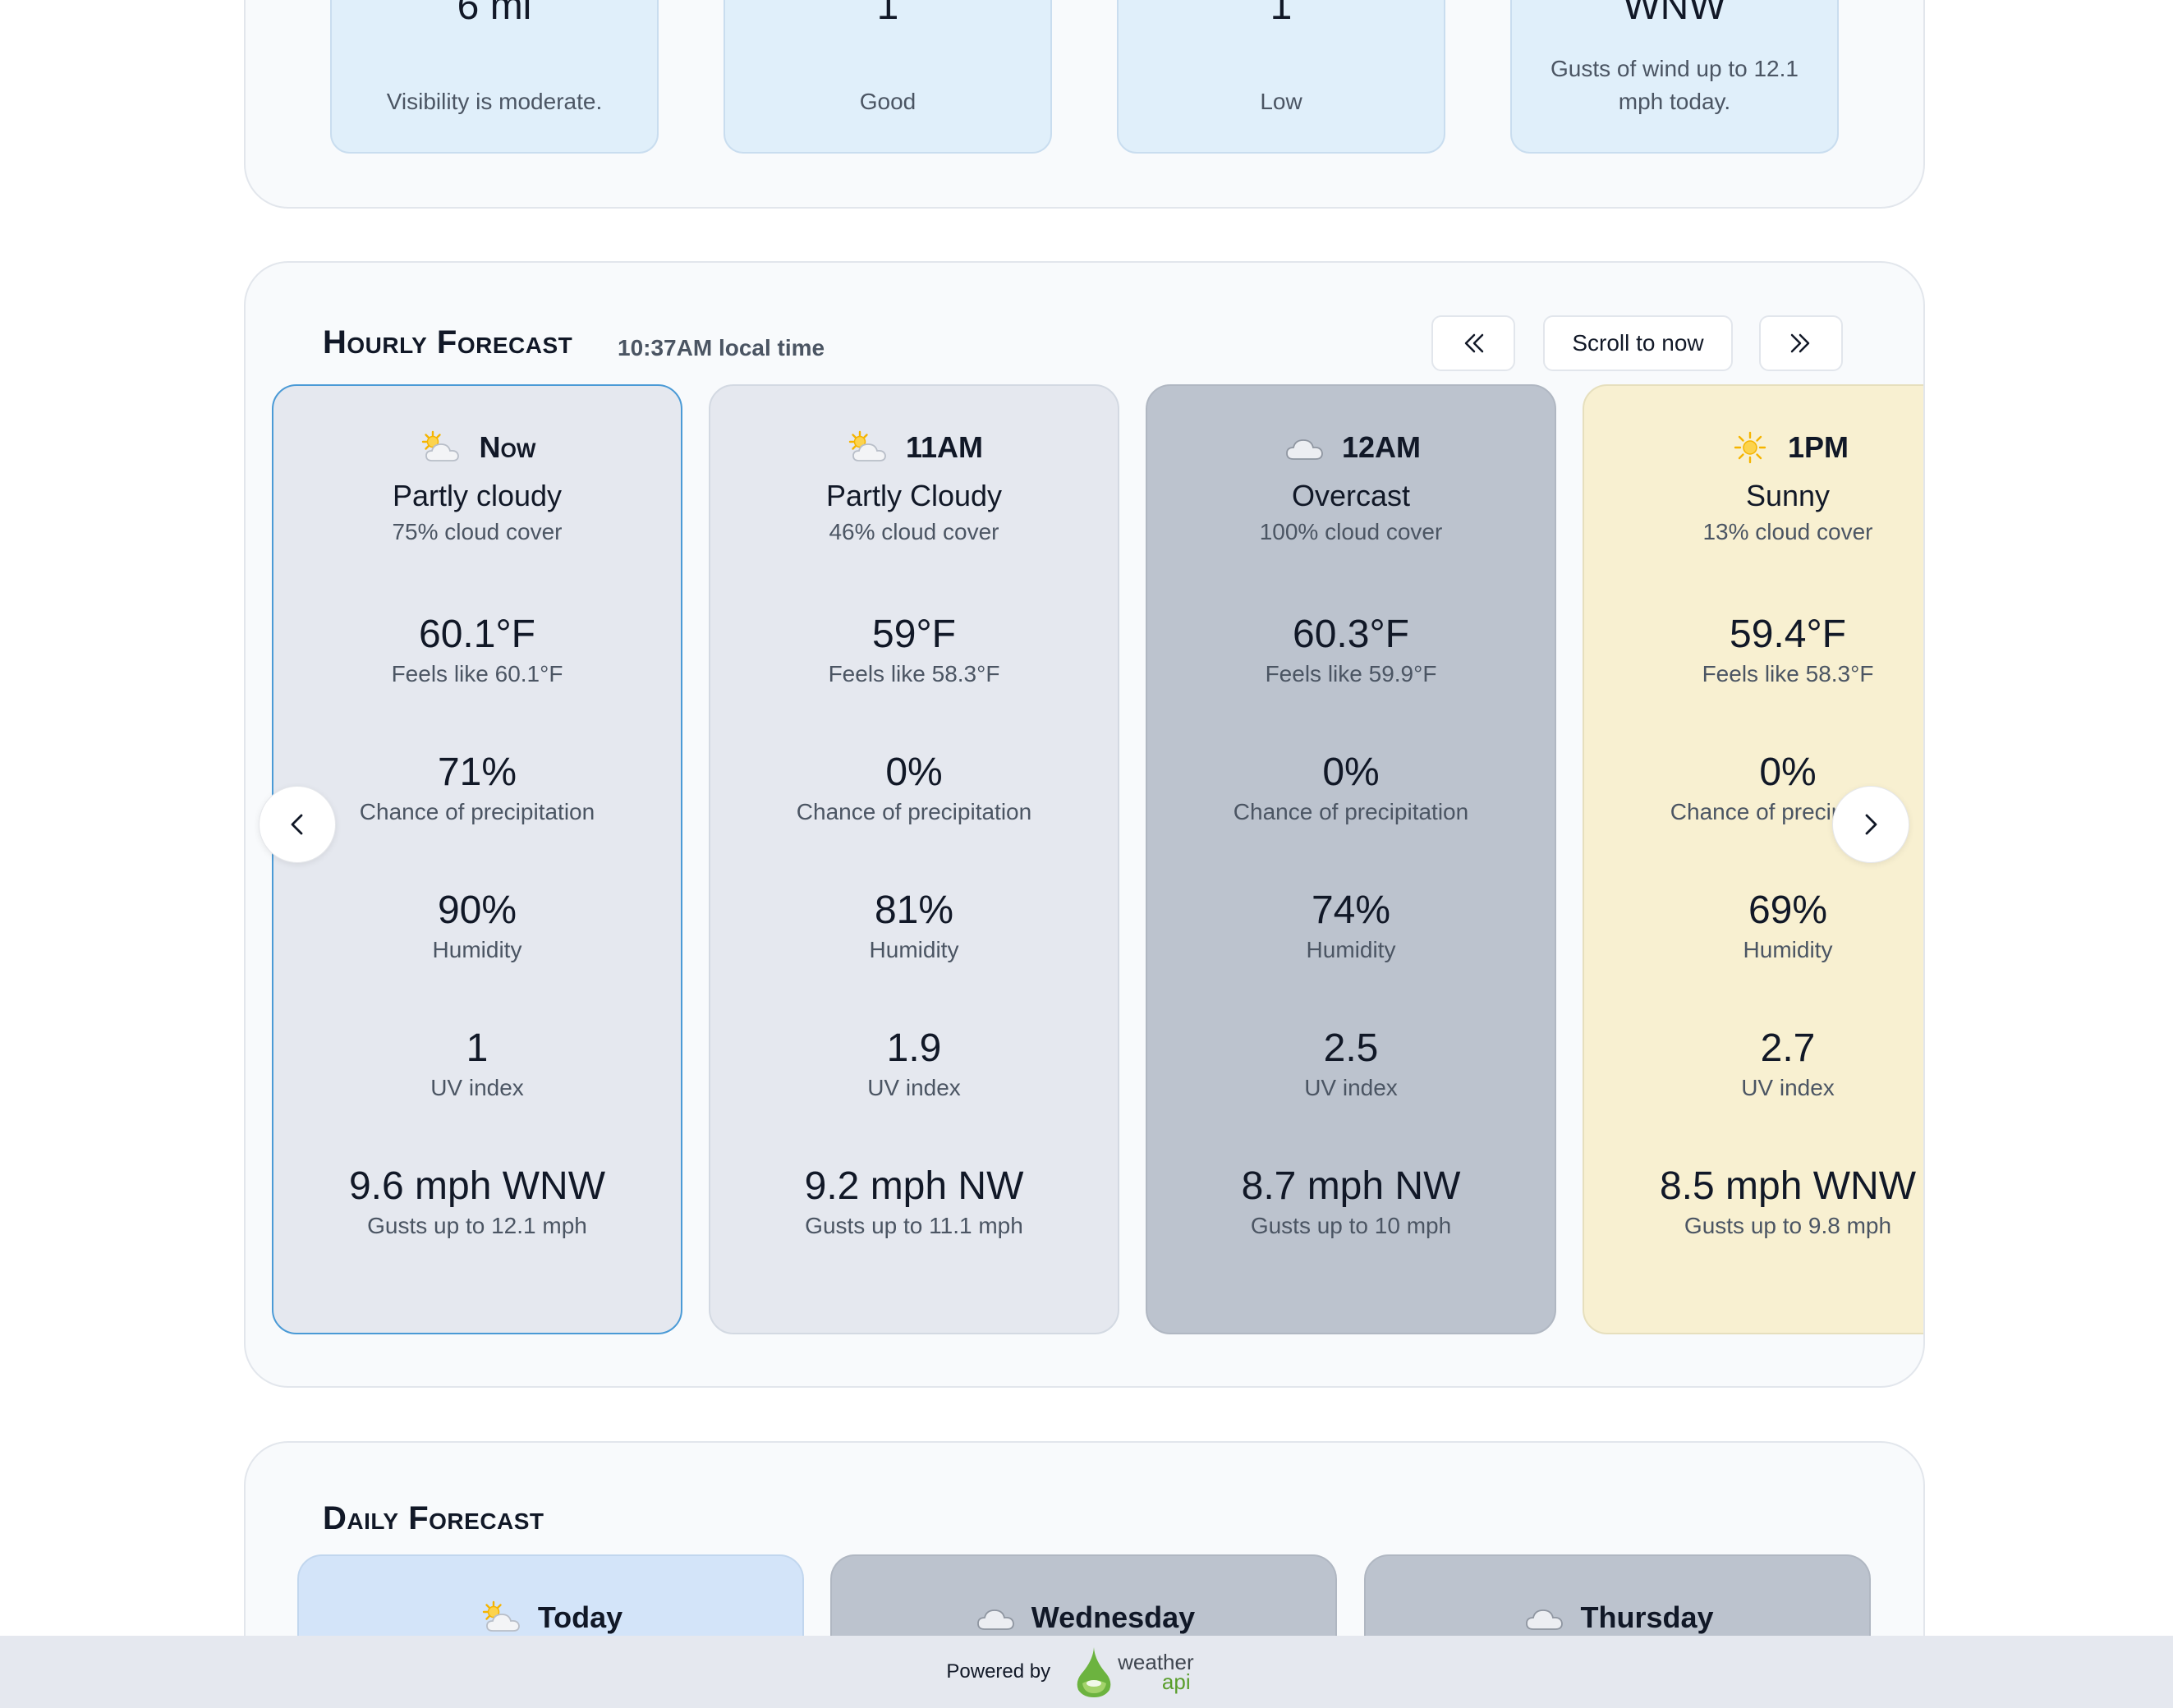 The image size is (2173, 1708). I want to click on powered-by-label: Powered by, so click(998, 1671).